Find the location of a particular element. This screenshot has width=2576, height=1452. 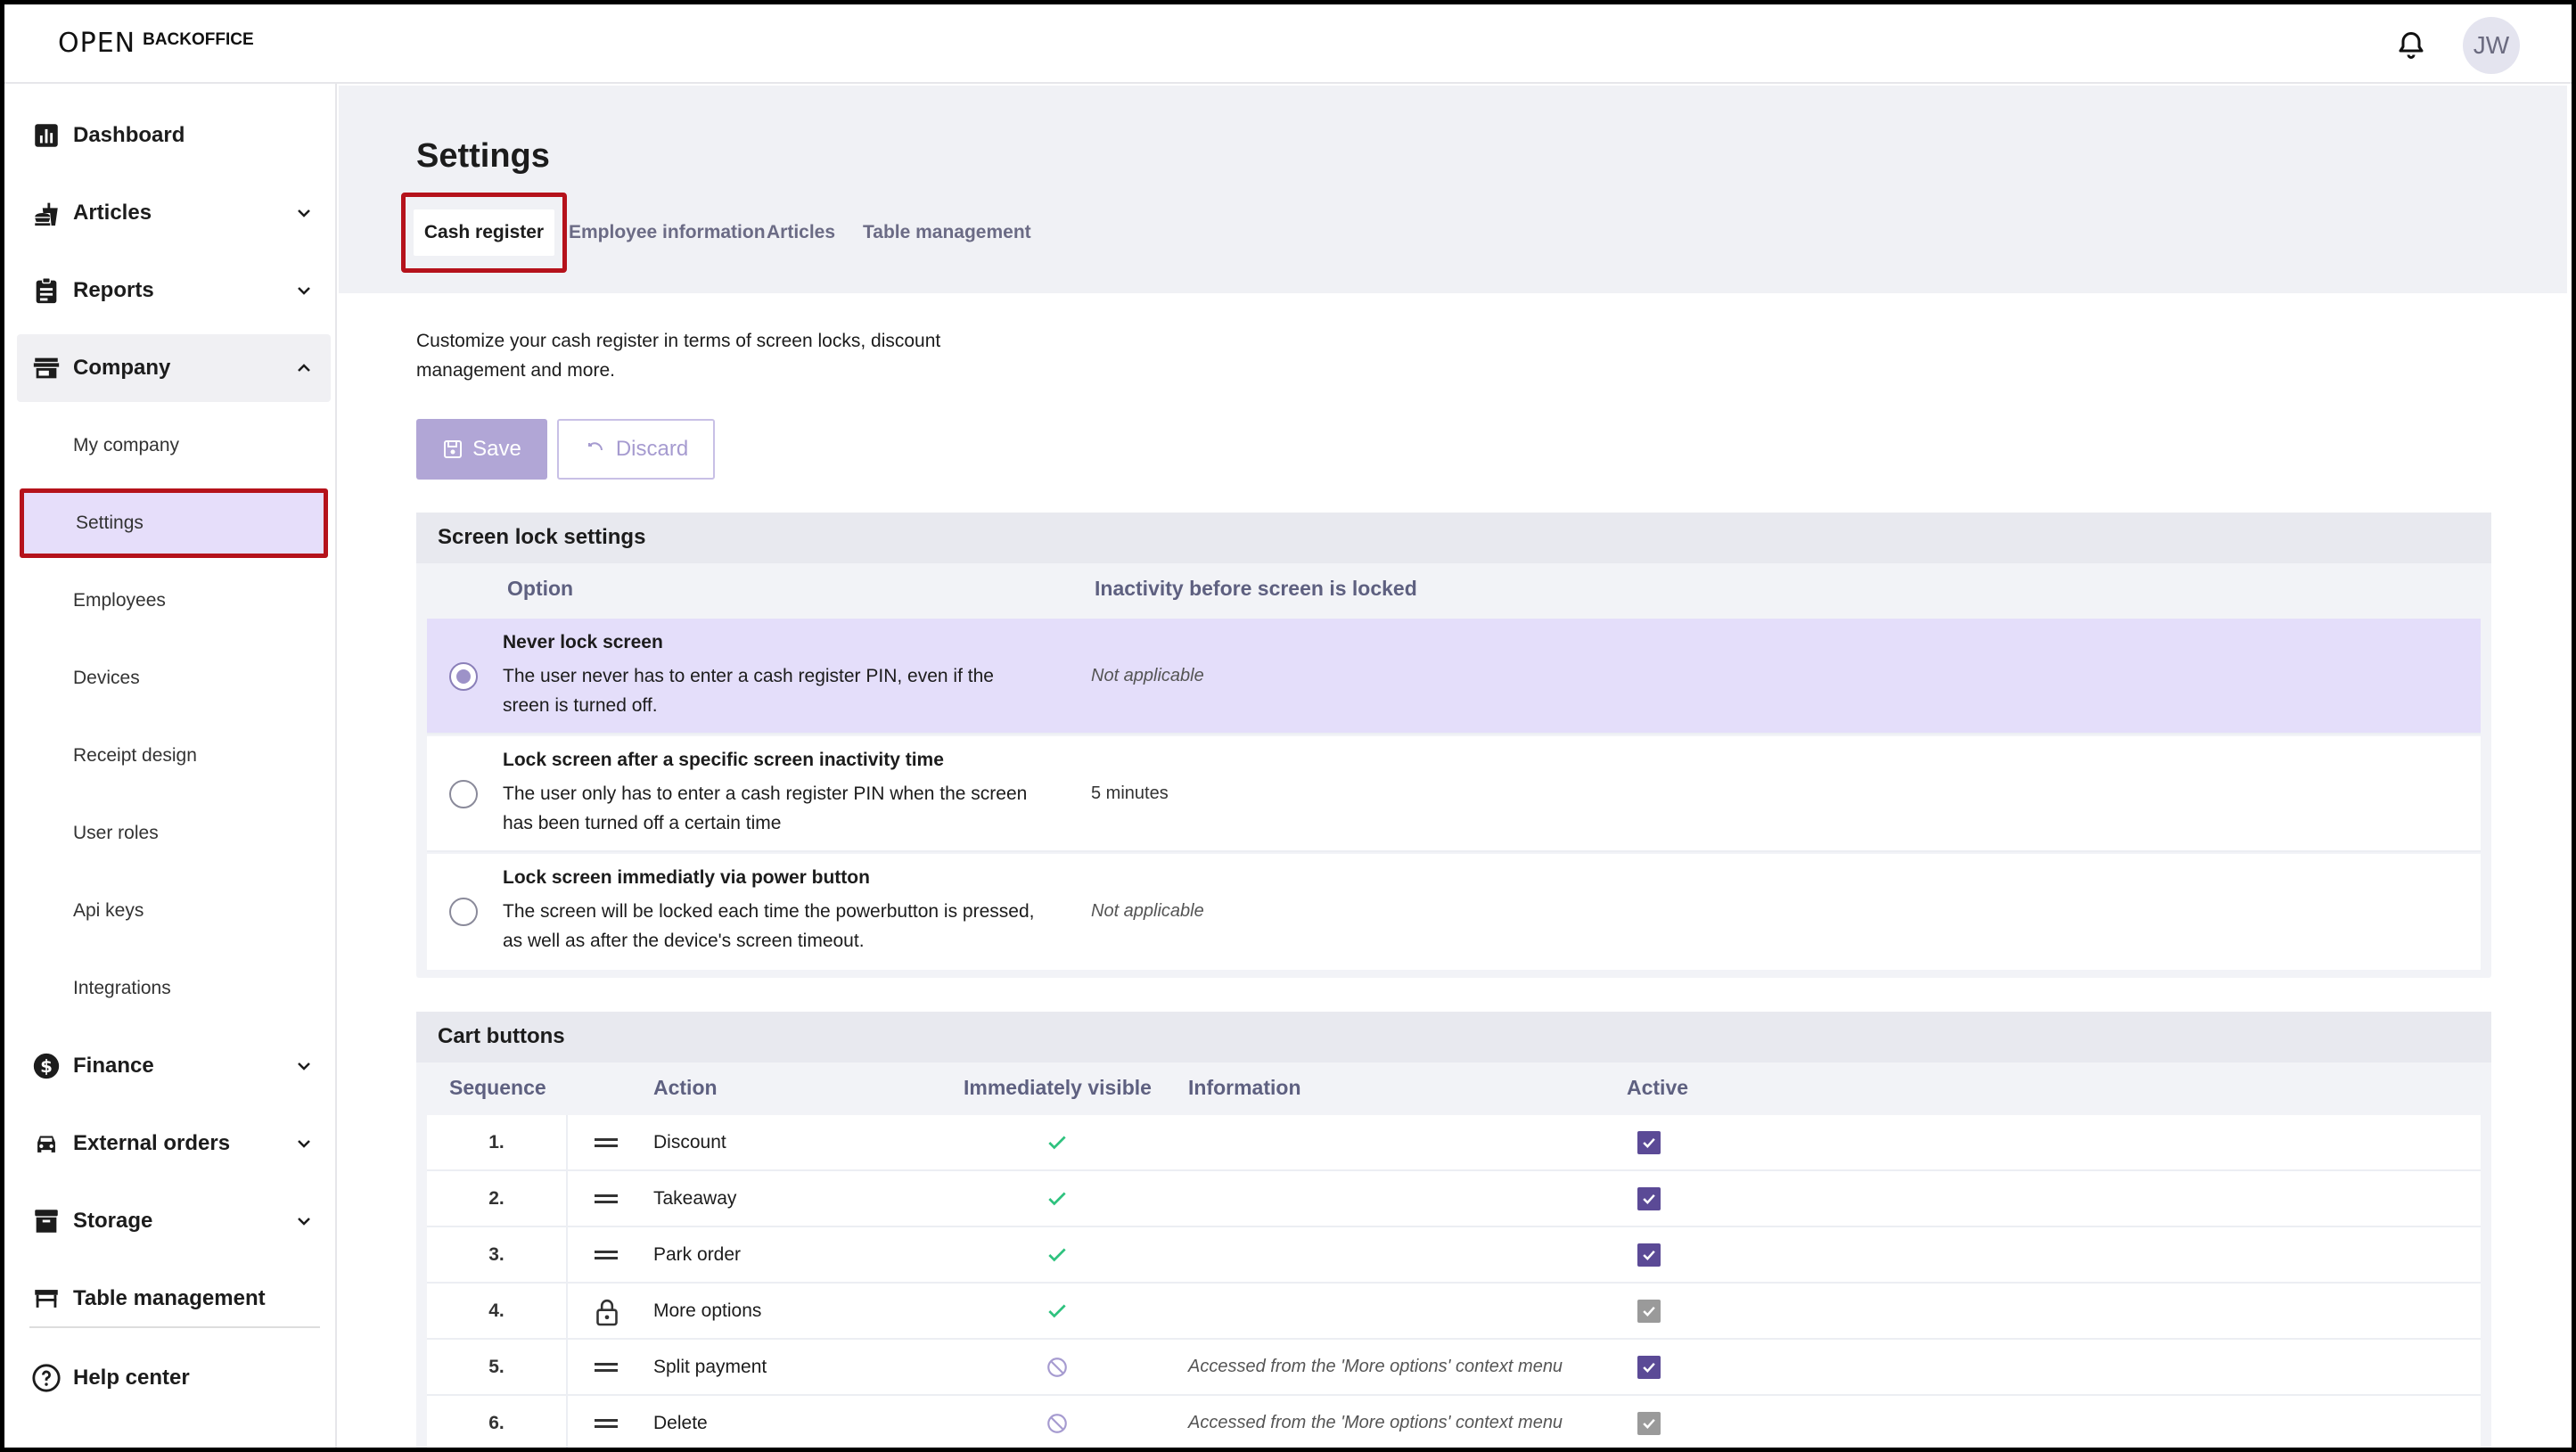

sidebar-item-storage: Storage is located at coordinates (174, 1221).